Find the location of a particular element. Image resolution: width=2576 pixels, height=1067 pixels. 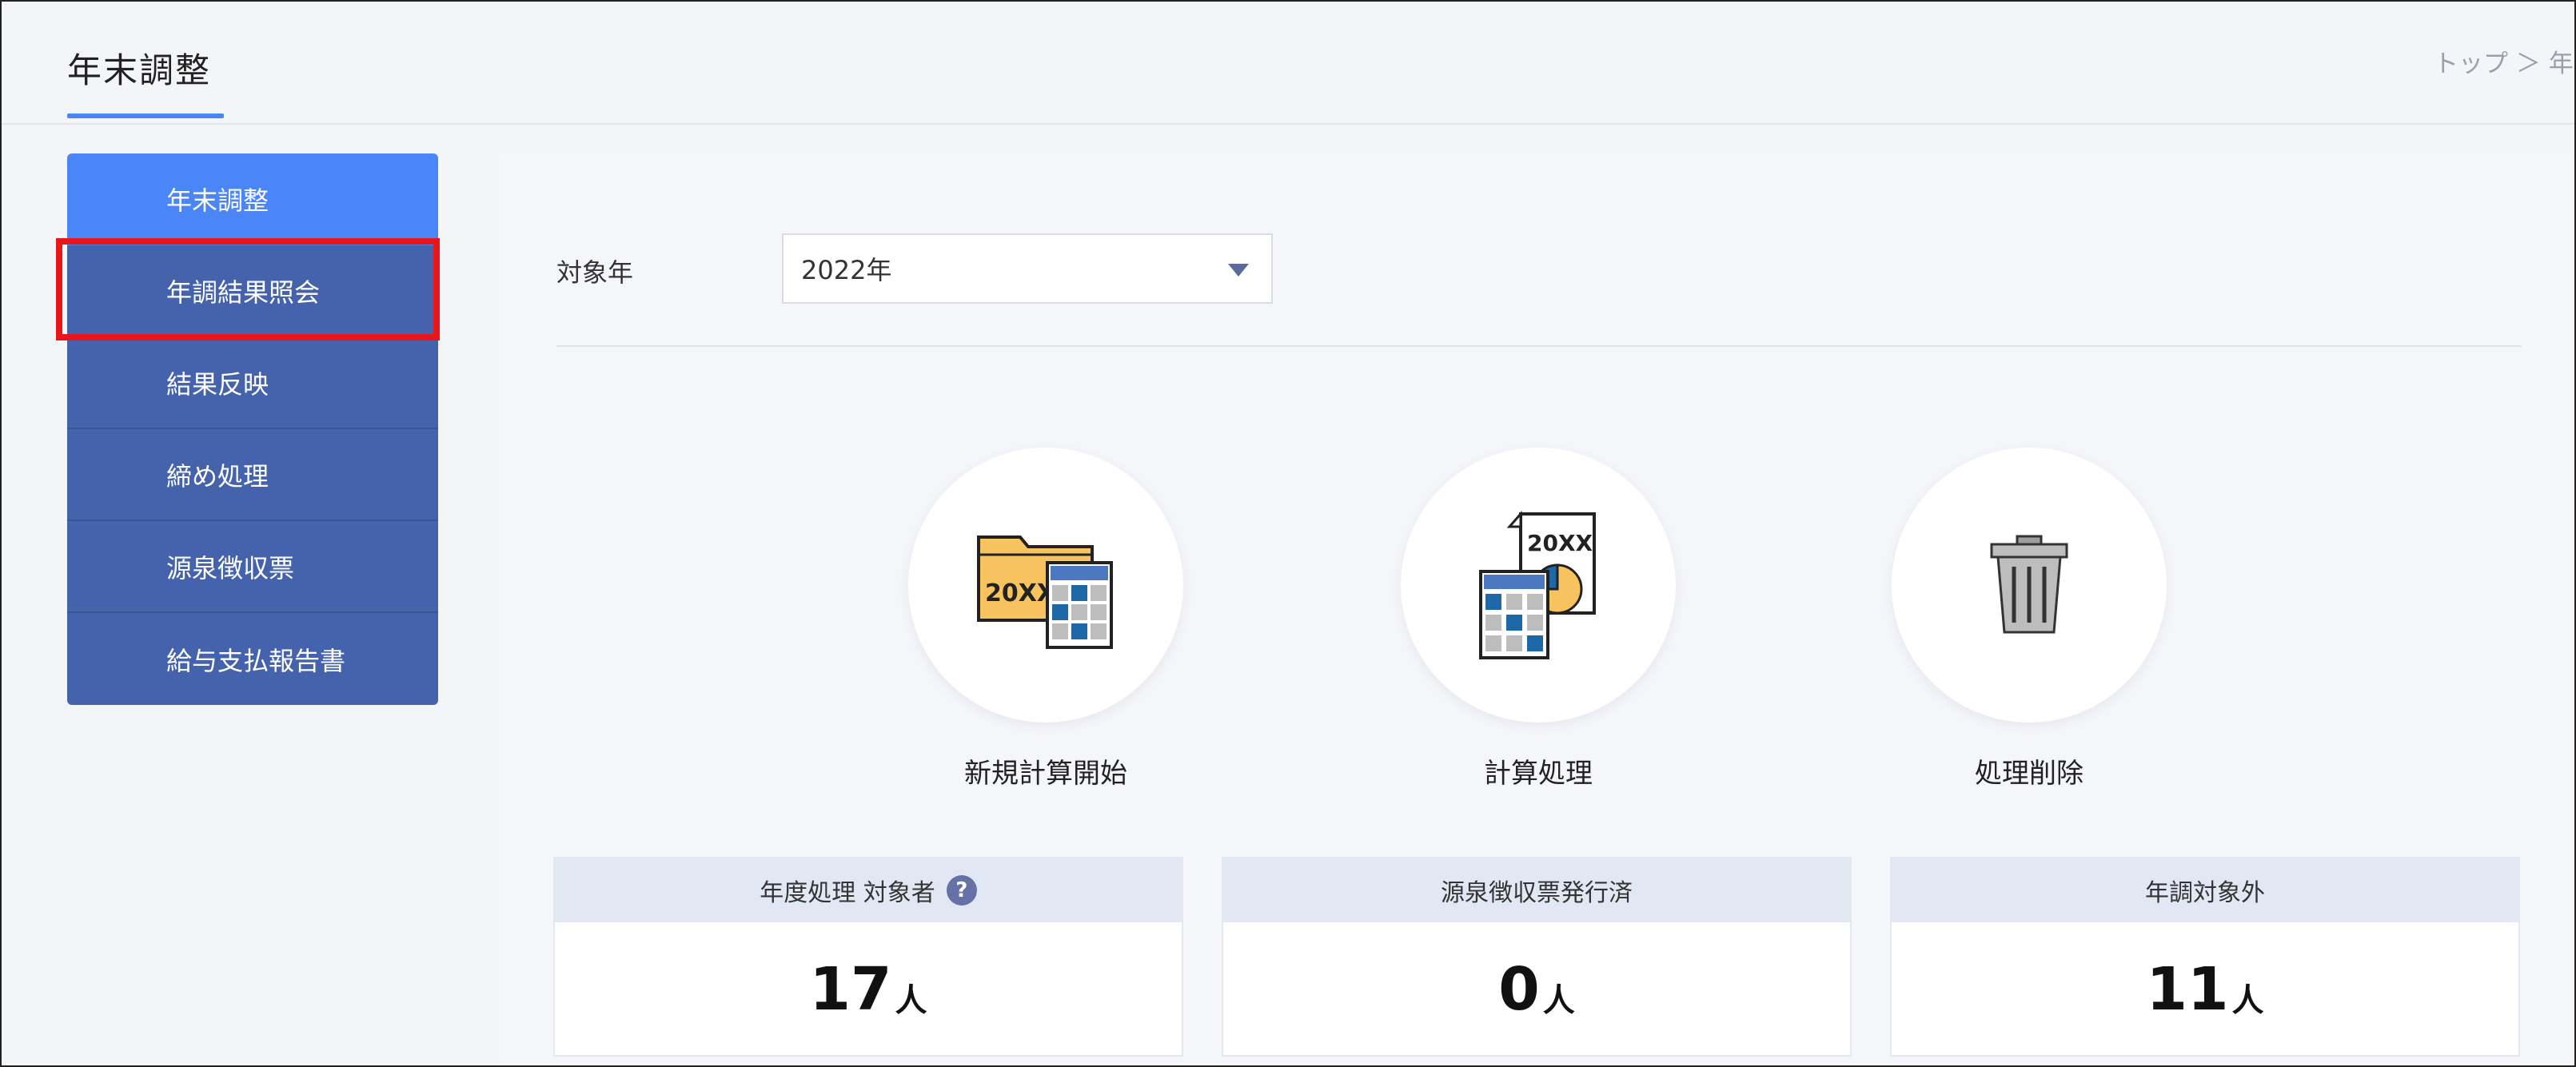

target-year-value: 2022年 is located at coordinates (846, 270).